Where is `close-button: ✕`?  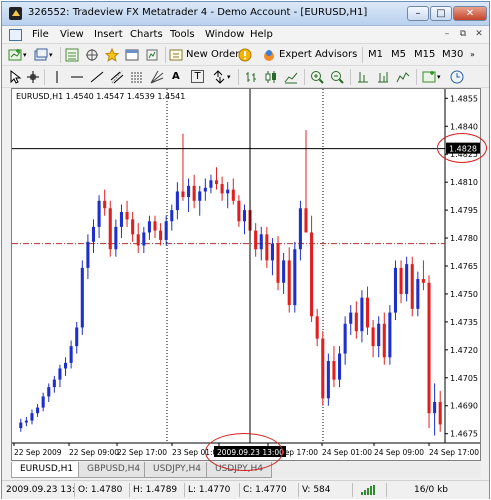
close-button: ✕ is located at coordinates (470, 13).